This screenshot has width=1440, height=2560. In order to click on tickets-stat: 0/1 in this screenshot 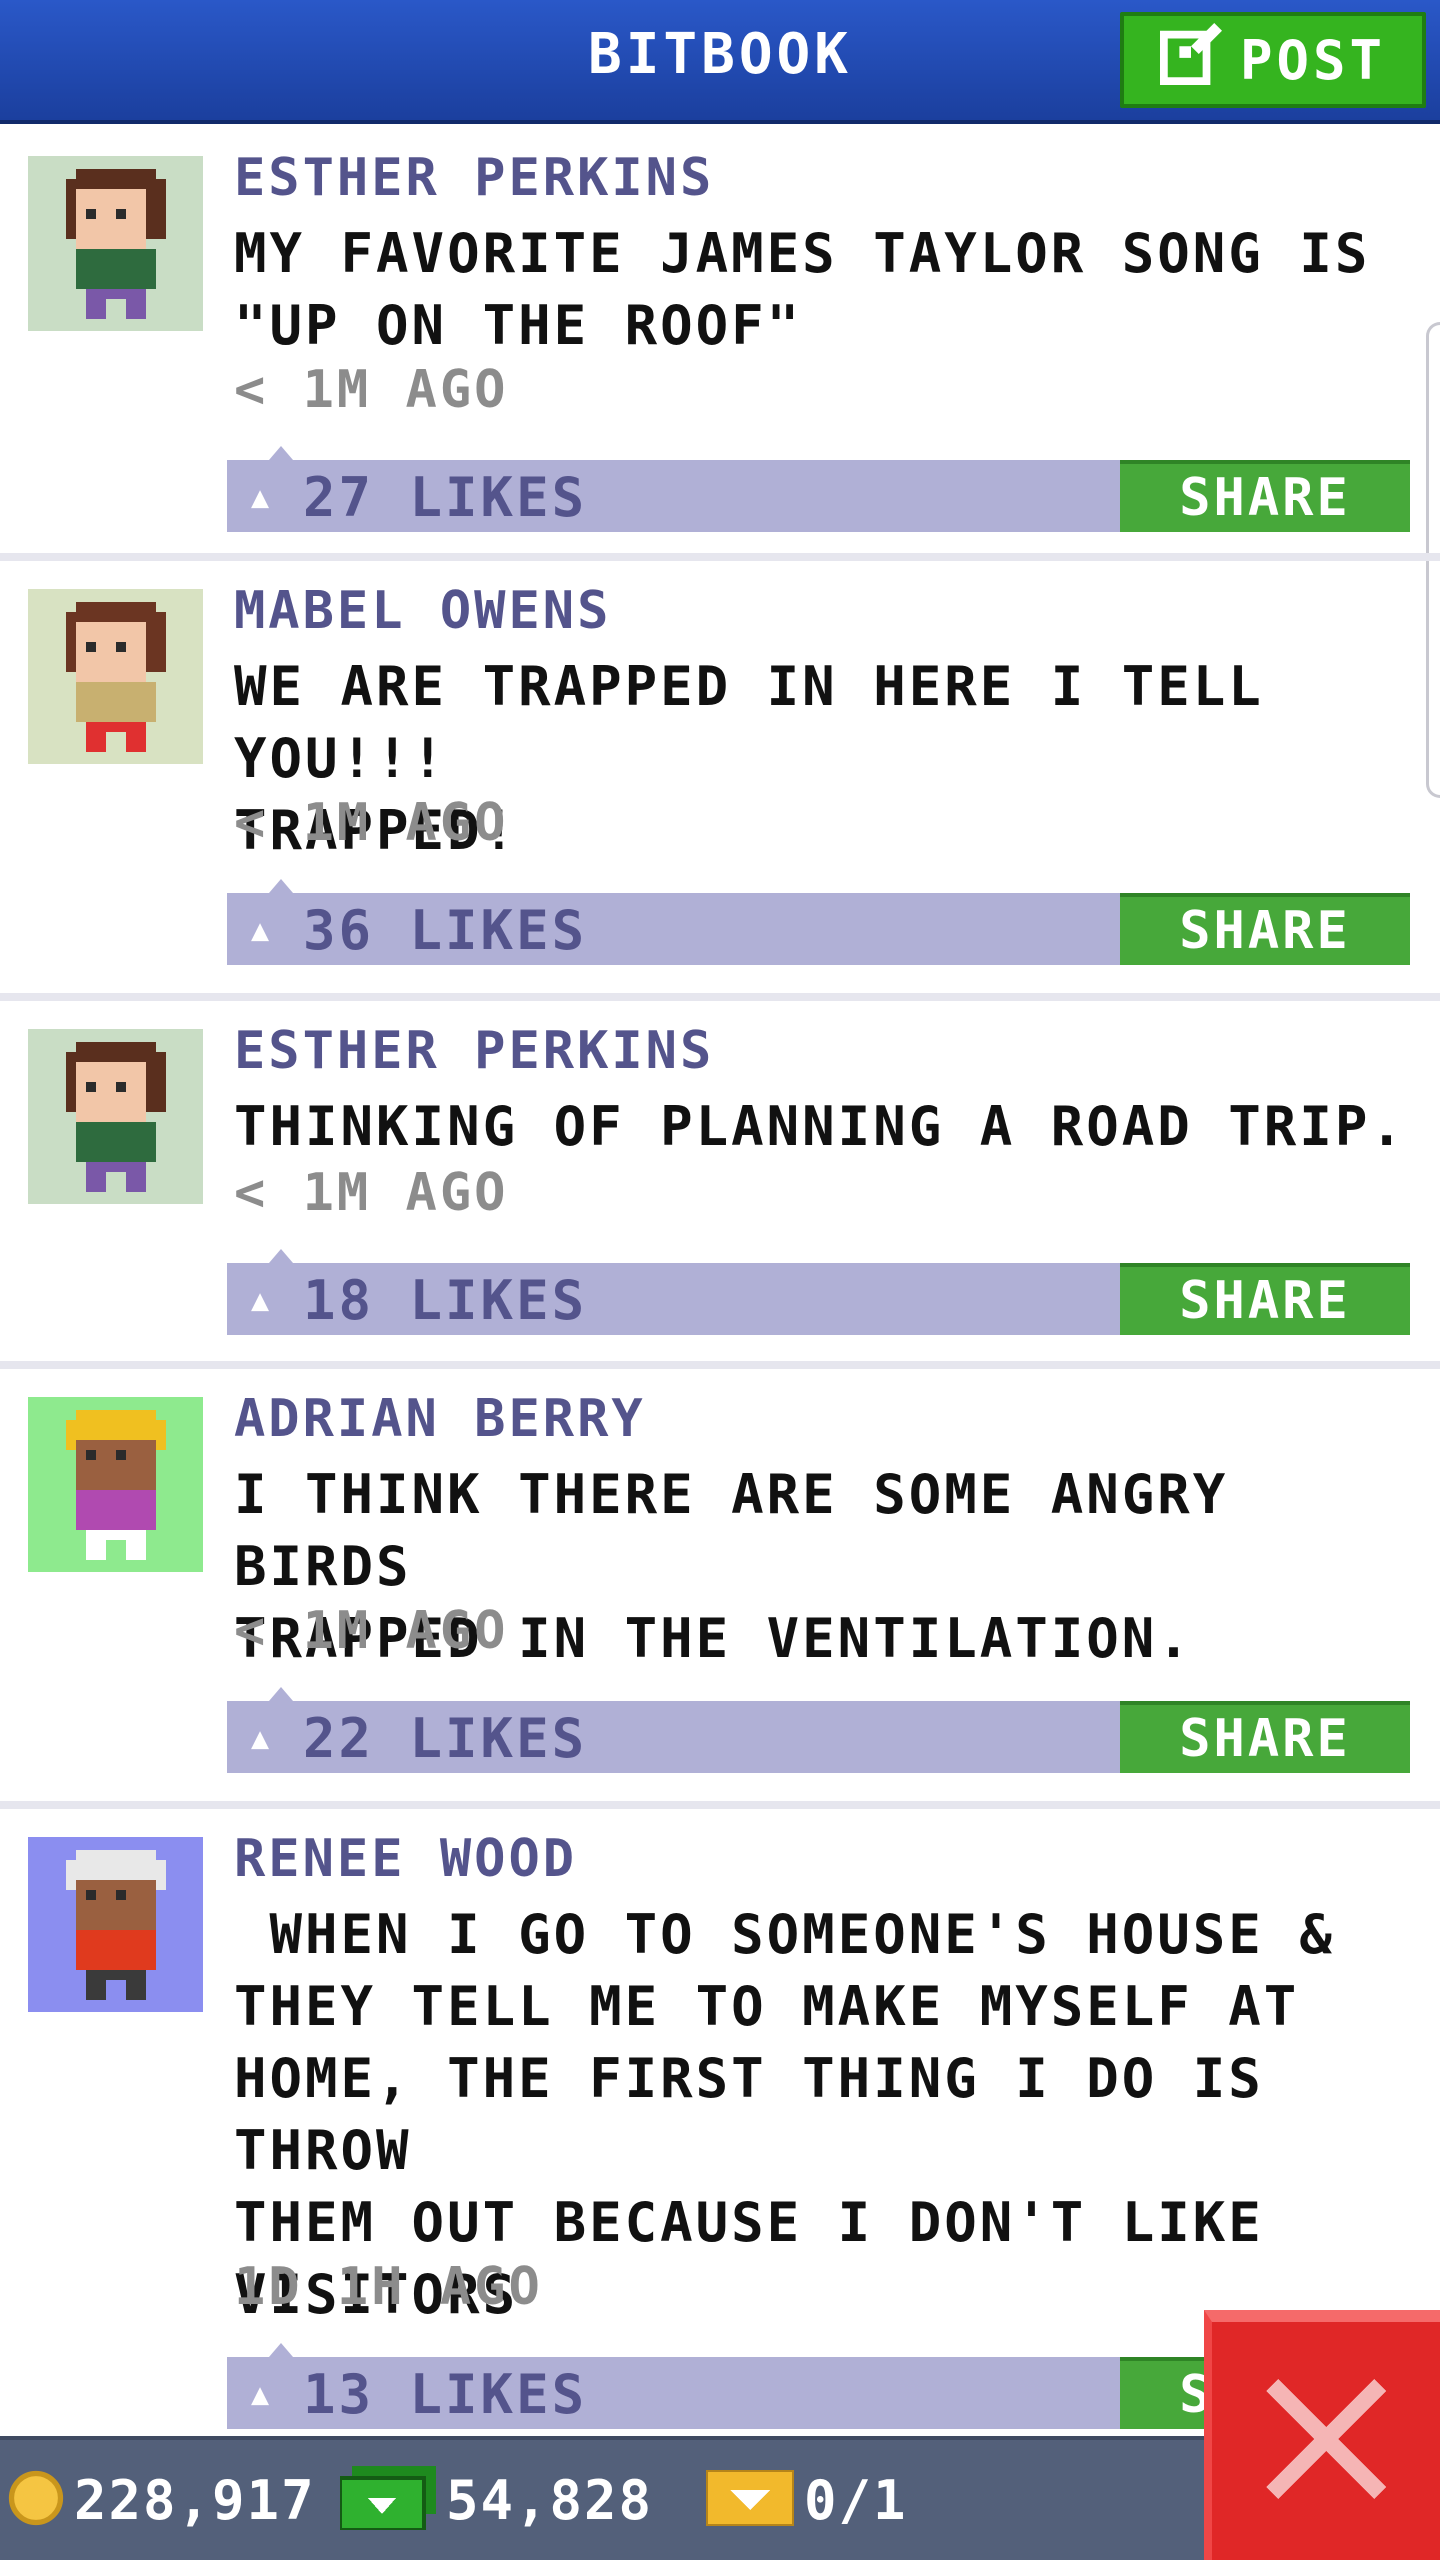, I will do `click(806, 2500)`.